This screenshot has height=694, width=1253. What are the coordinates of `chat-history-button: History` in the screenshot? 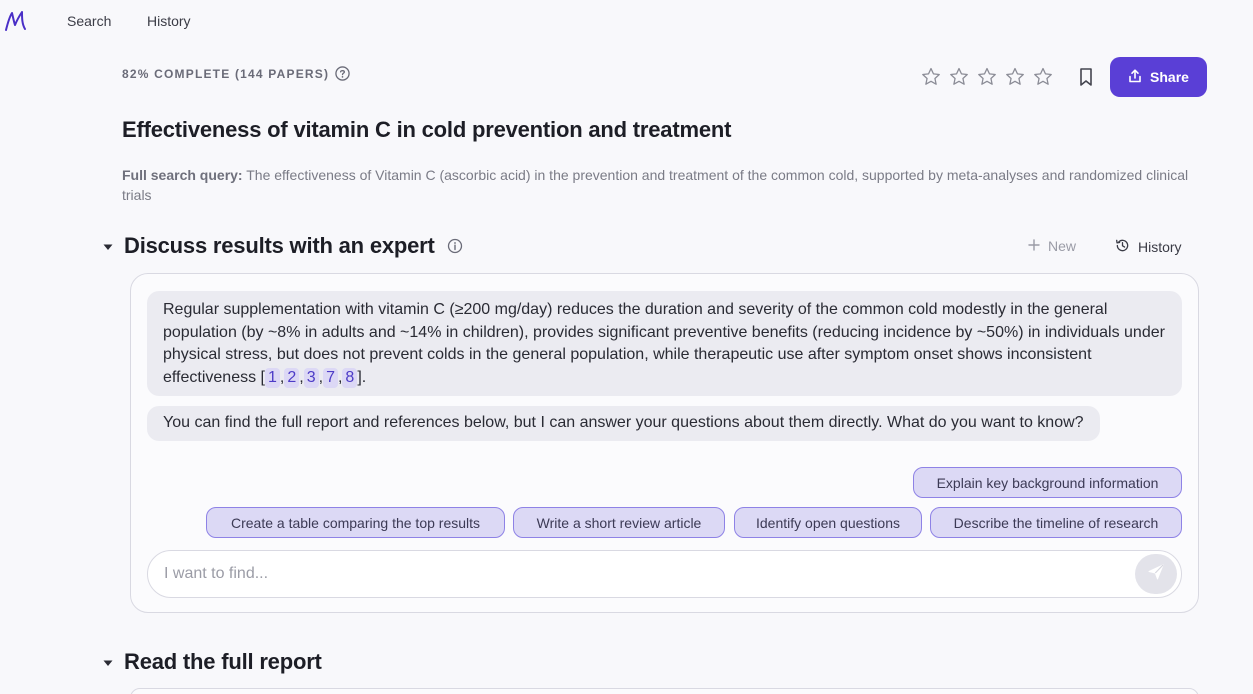 It's located at (1148, 247).